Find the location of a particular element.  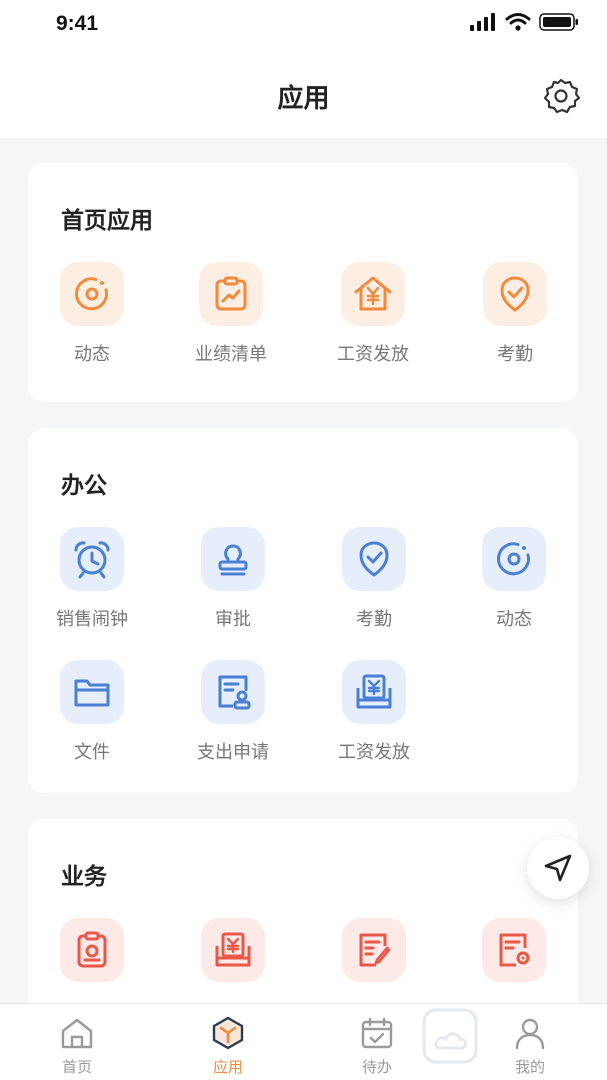

expense-form-icon is located at coordinates (234, 692).